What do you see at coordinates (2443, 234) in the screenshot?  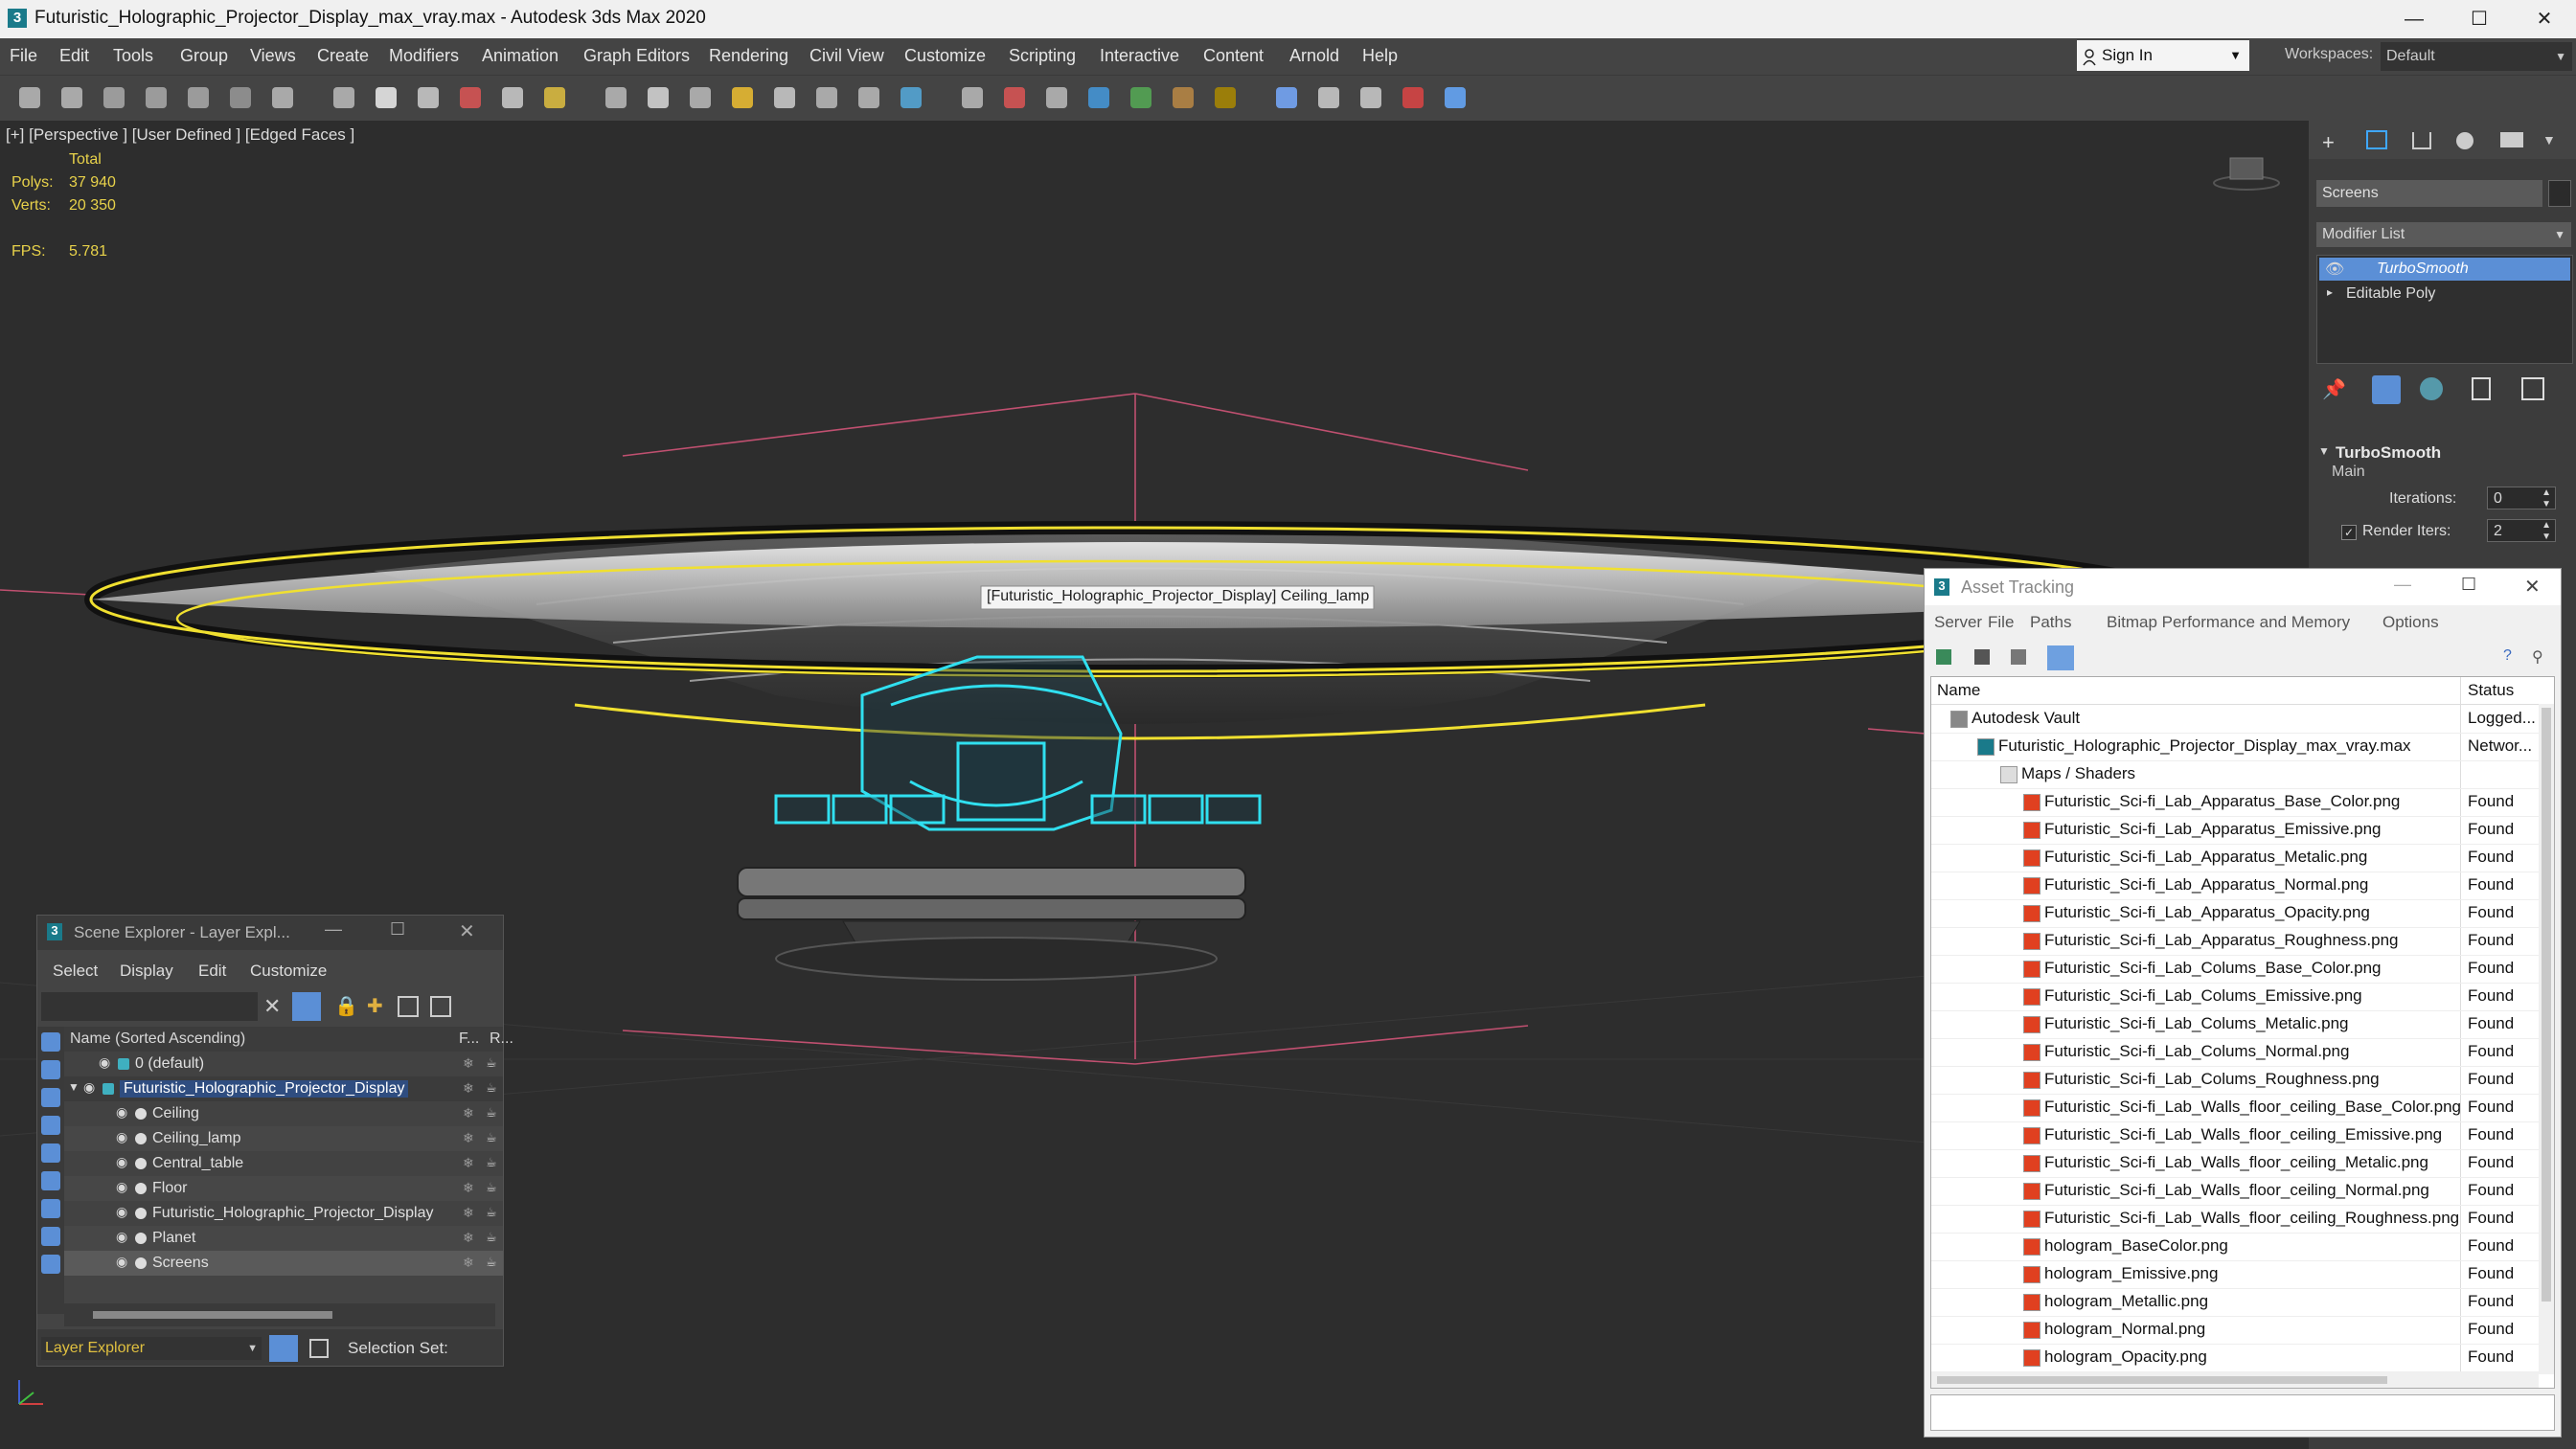 I see `modifier-list-dropdown: Modifier List ▼` at bounding box center [2443, 234].